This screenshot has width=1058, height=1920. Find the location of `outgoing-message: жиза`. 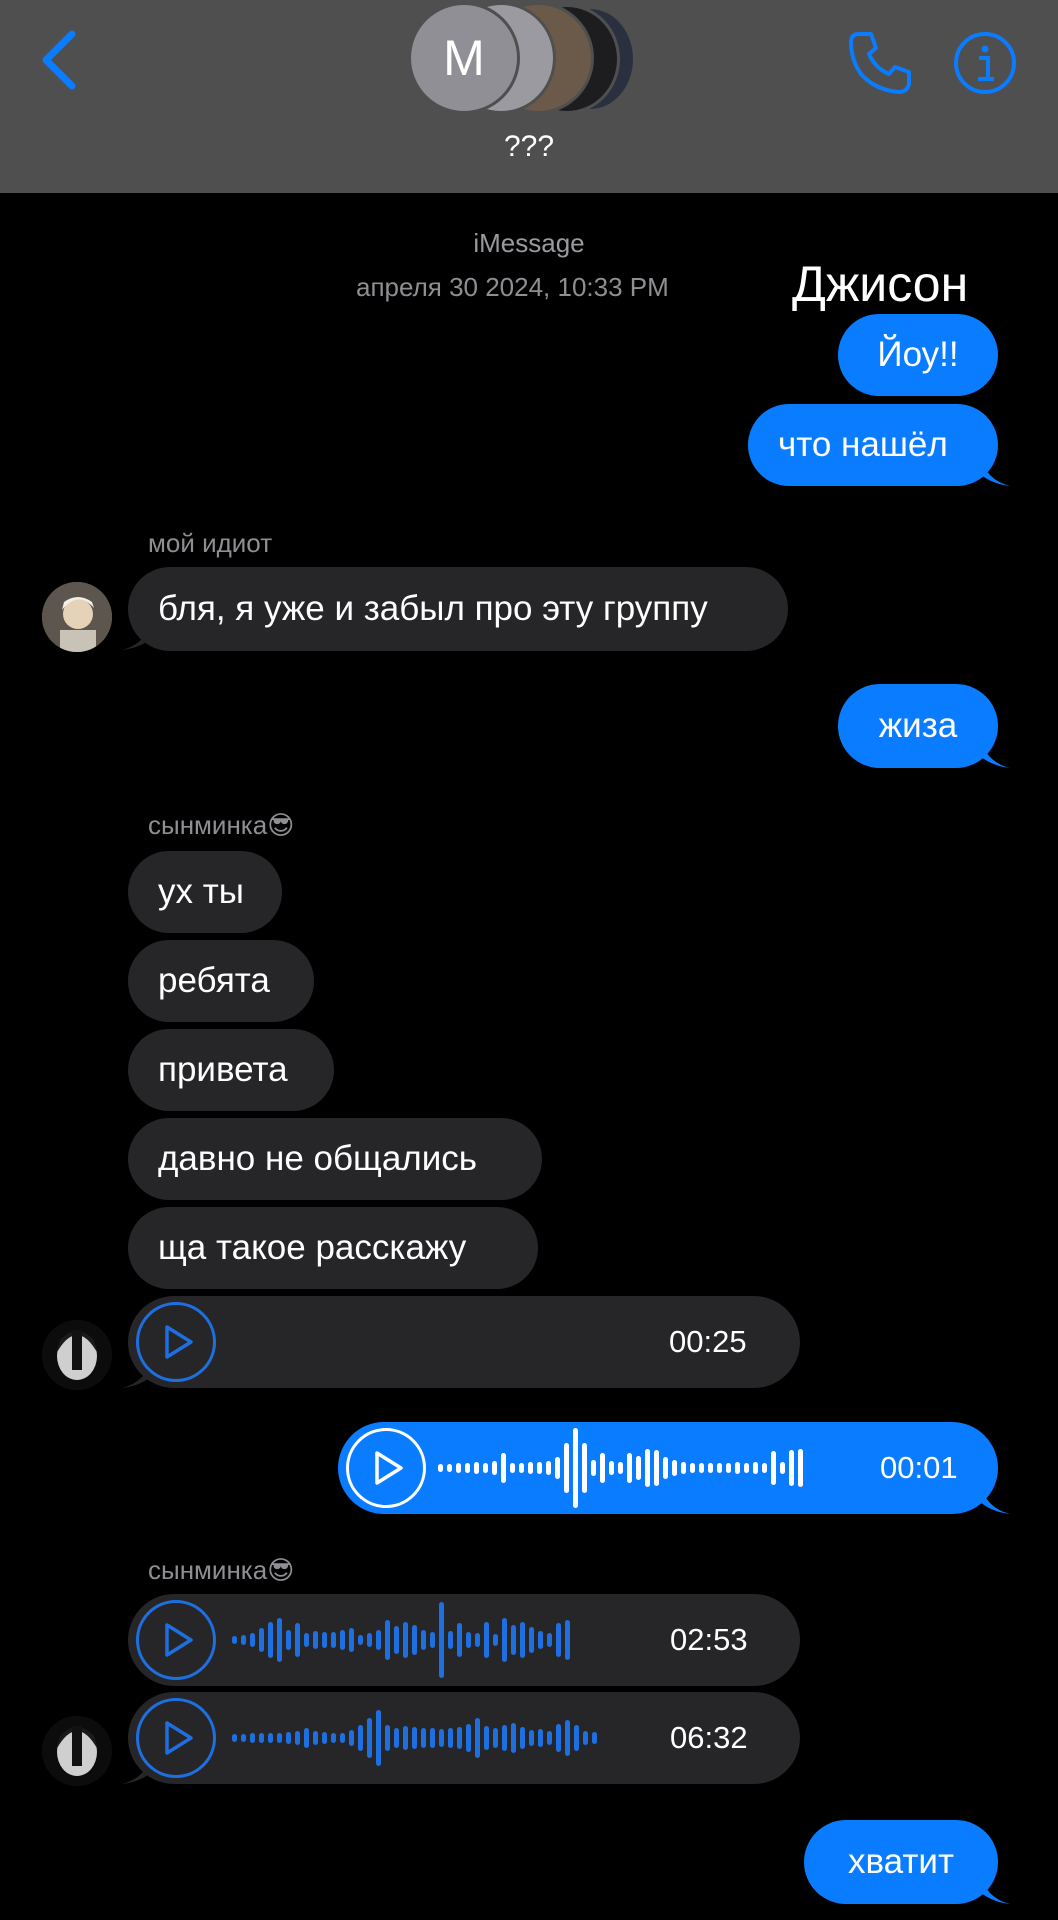

outgoing-message: жиза is located at coordinates (918, 726).